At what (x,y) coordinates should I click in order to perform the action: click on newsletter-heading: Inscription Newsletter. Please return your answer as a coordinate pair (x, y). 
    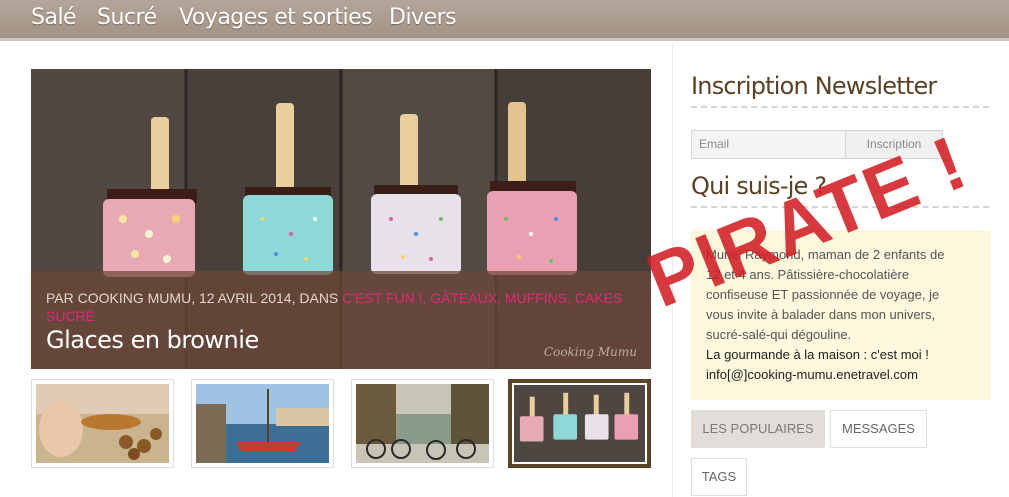
    Looking at the image, I should click on (814, 86).